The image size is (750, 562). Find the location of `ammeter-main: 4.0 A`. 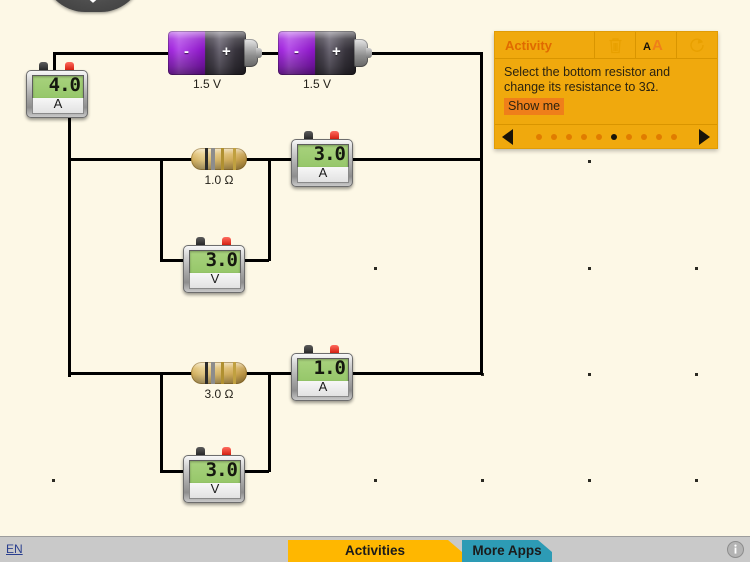

ammeter-main: 4.0 A is located at coordinates (57, 90).